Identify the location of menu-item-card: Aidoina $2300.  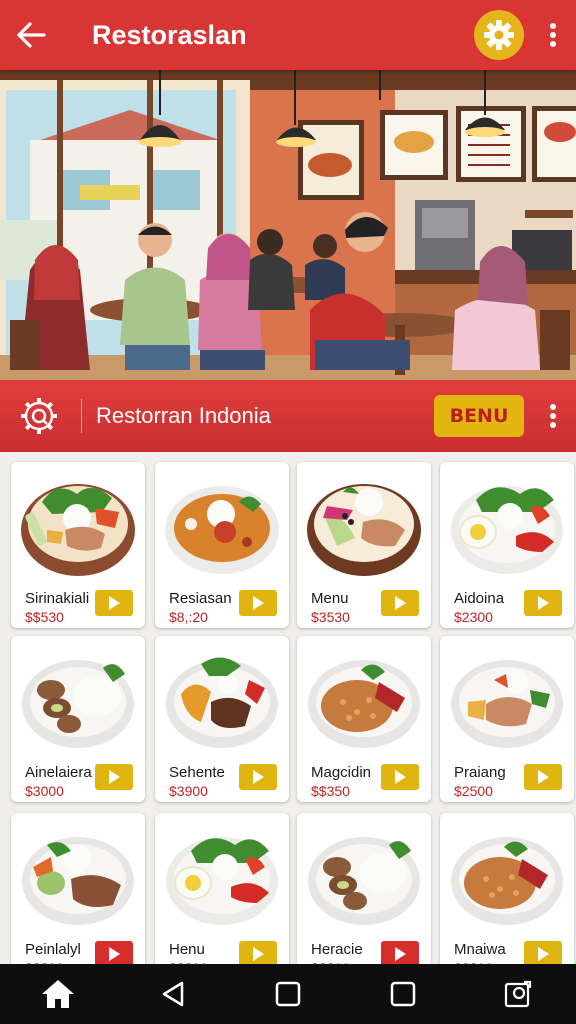
(507, 545).